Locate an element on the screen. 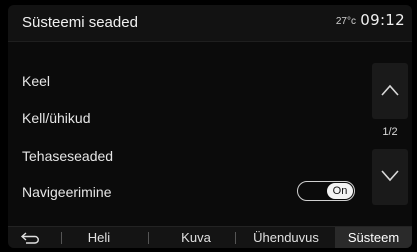 This screenshot has width=417, height=252. navigation-toggle: On is located at coordinates (326, 191).